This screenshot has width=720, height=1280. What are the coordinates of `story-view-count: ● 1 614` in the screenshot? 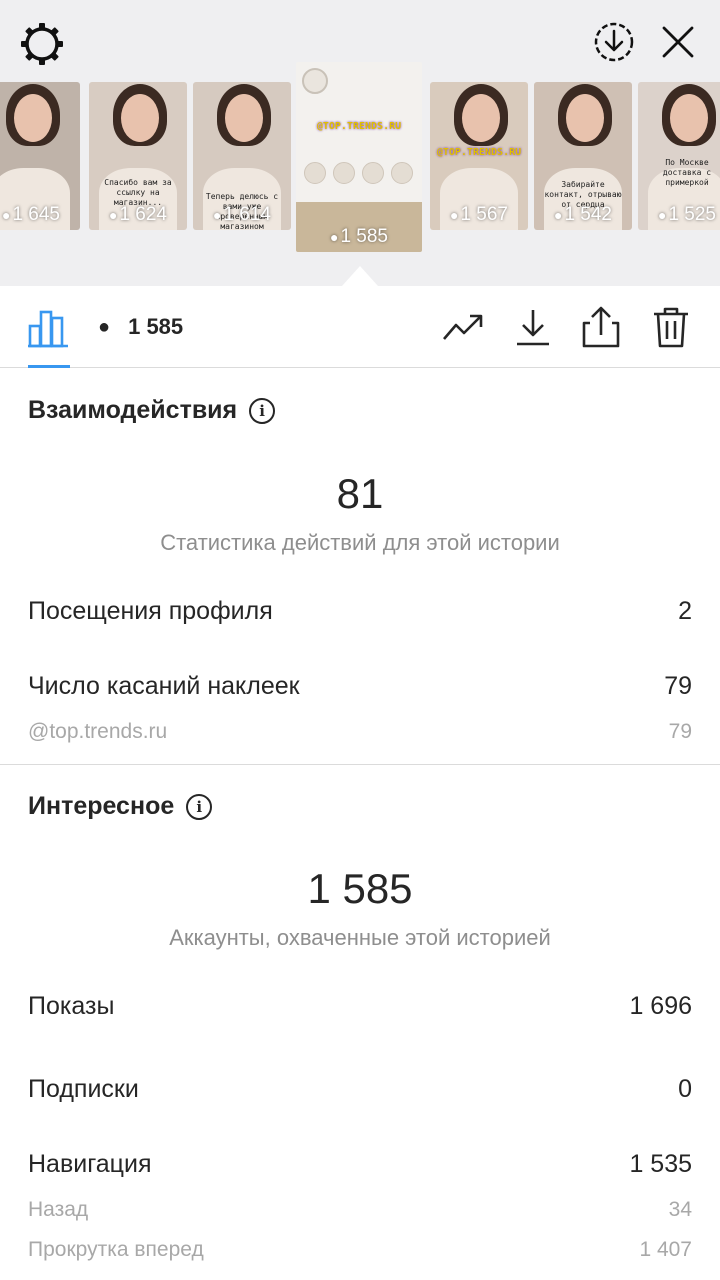 It's located at (242, 215).